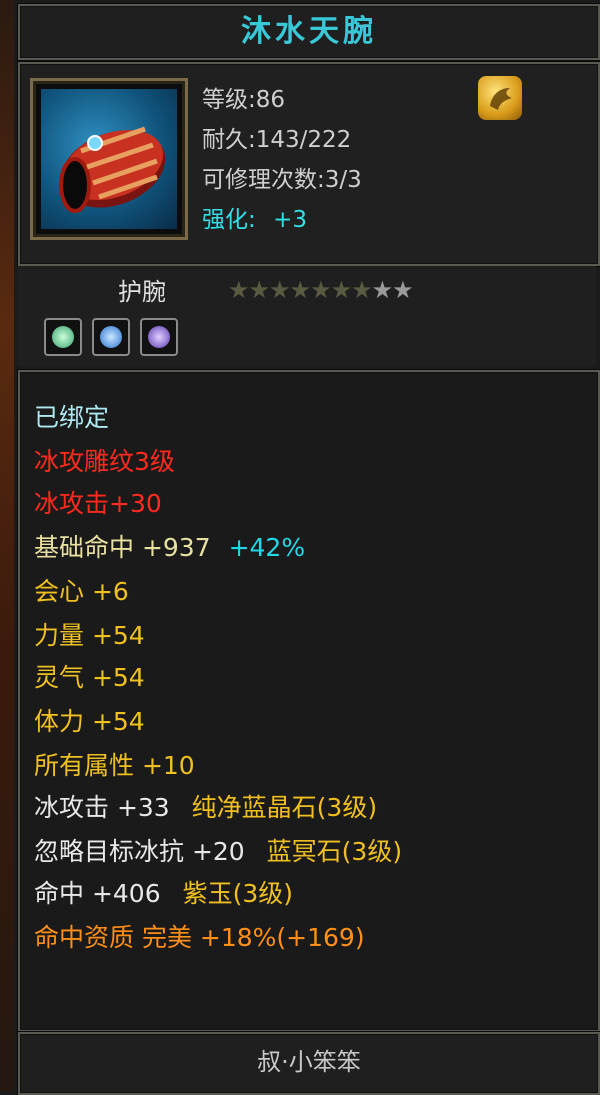  I want to click on item-name: 沐水天腕, so click(309, 31).